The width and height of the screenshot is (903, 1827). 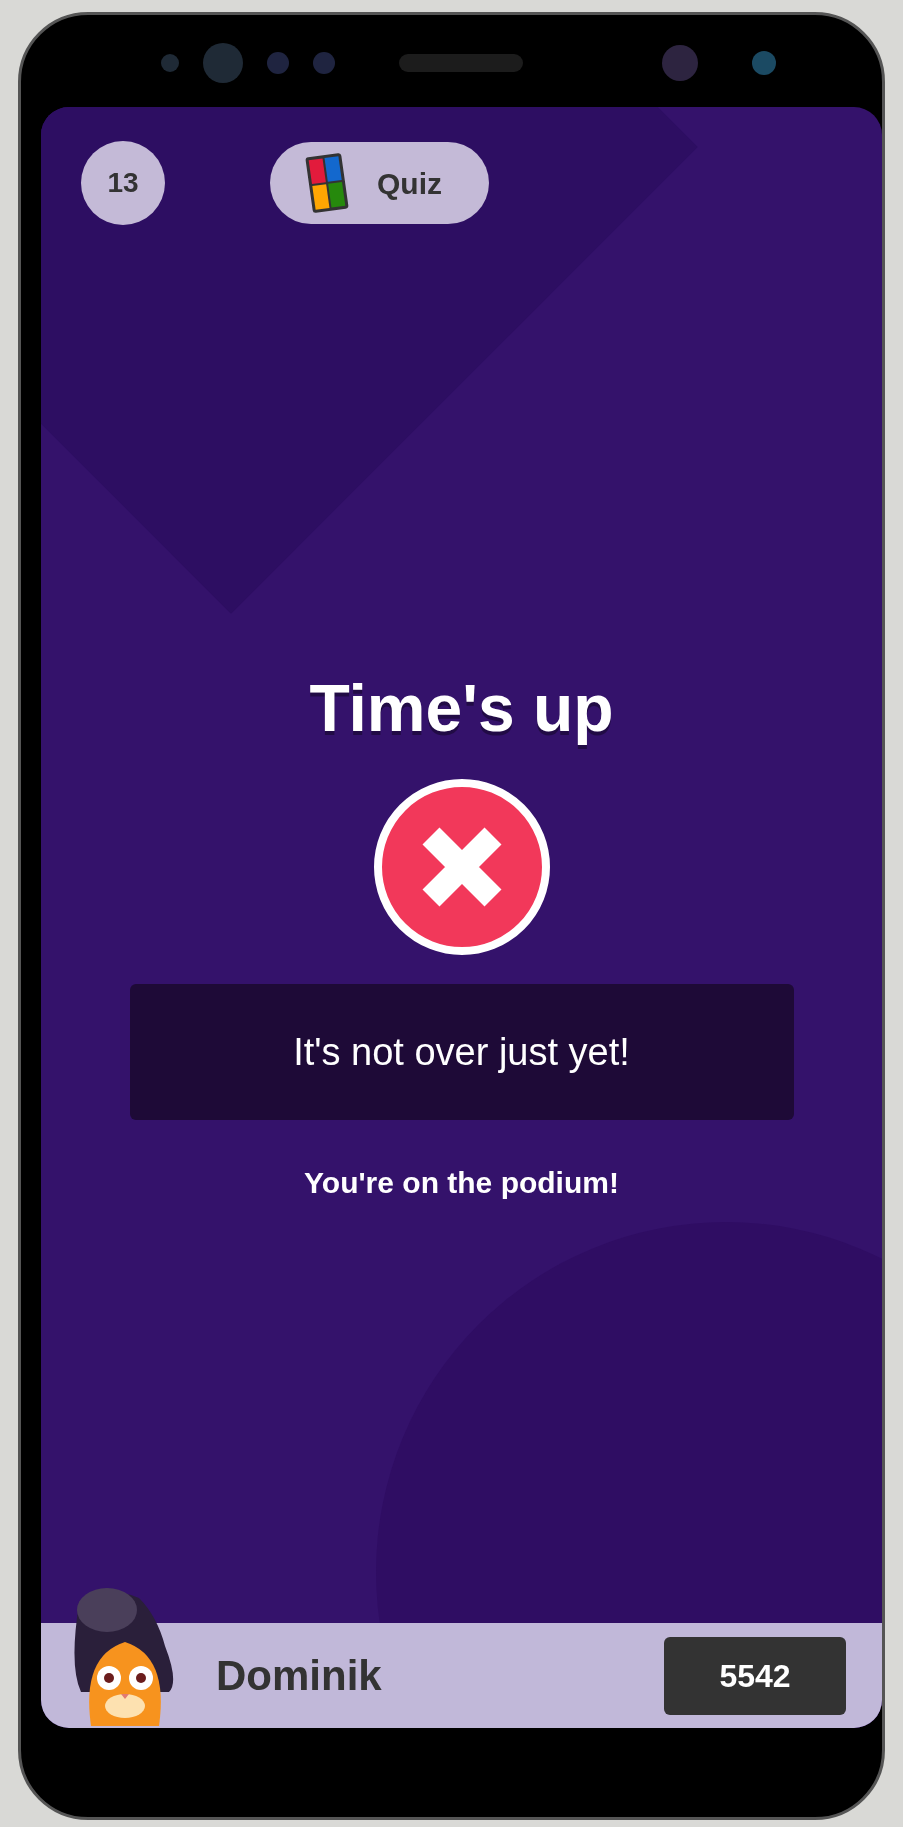 I want to click on podium-text: You're on the podium!, so click(x=461, y=1183).